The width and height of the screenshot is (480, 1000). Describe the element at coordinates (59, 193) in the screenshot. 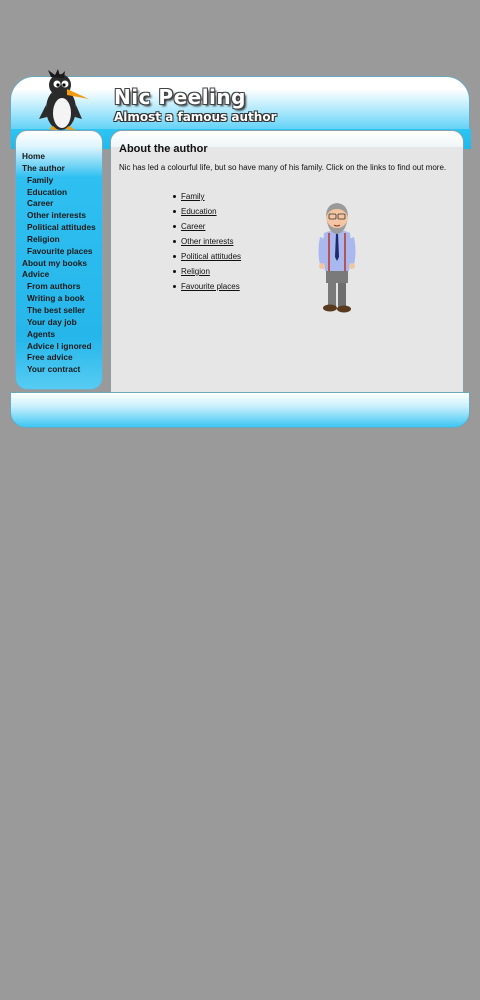

I see `sidebar-item-education: Education` at that location.